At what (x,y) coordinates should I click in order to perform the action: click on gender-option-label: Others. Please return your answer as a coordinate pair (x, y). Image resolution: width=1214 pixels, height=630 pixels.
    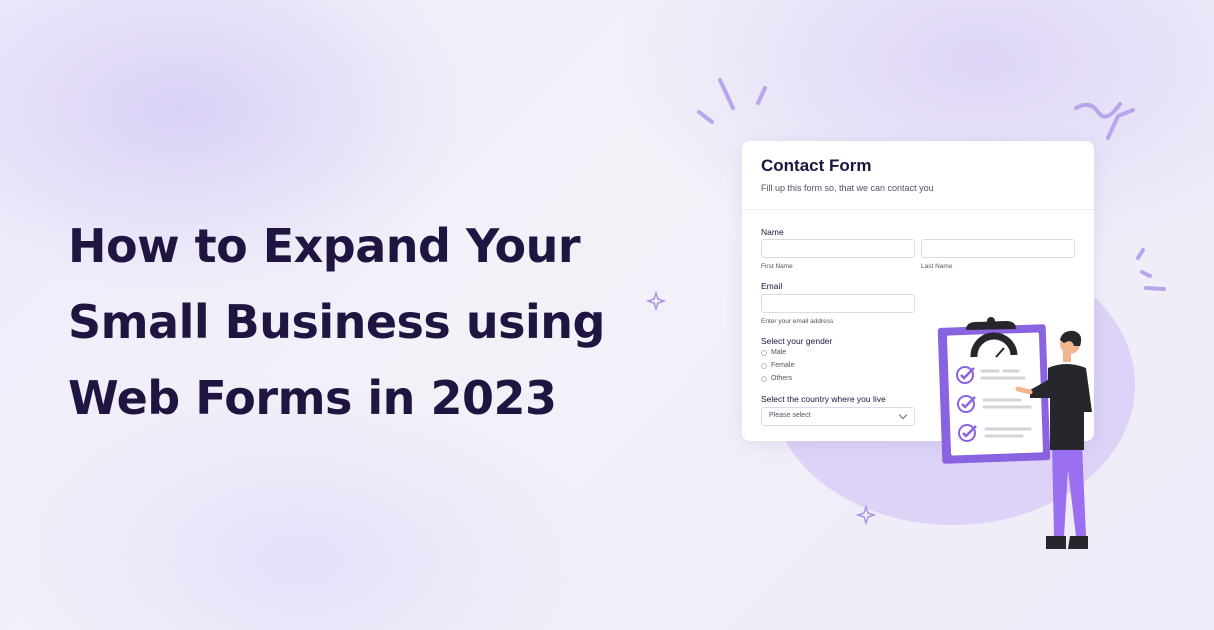
    Looking at the image, I should click on (782, 378).